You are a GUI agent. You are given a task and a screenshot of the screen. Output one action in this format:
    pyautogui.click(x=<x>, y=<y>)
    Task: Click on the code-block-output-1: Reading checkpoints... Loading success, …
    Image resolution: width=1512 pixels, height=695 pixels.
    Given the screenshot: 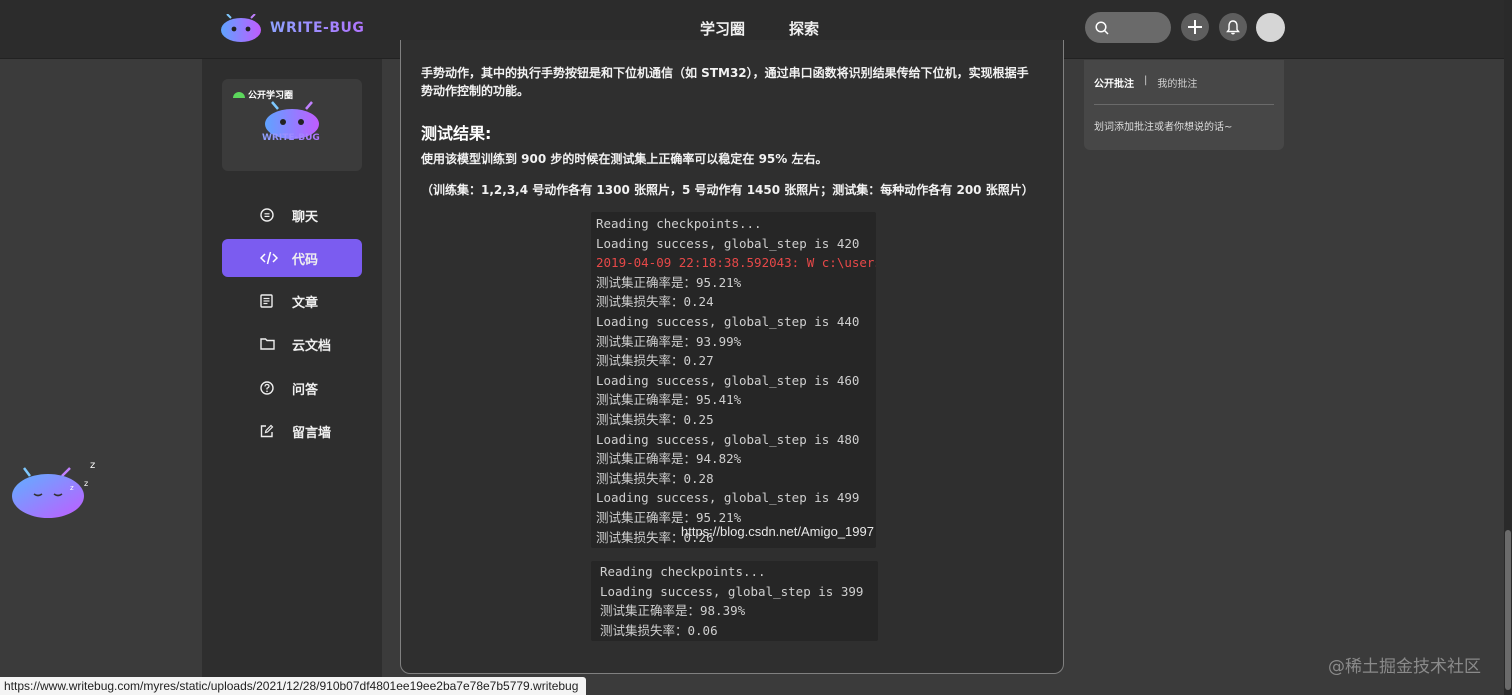 What is the action you would take?
    pyautogui.click(x=733, y=380)
    